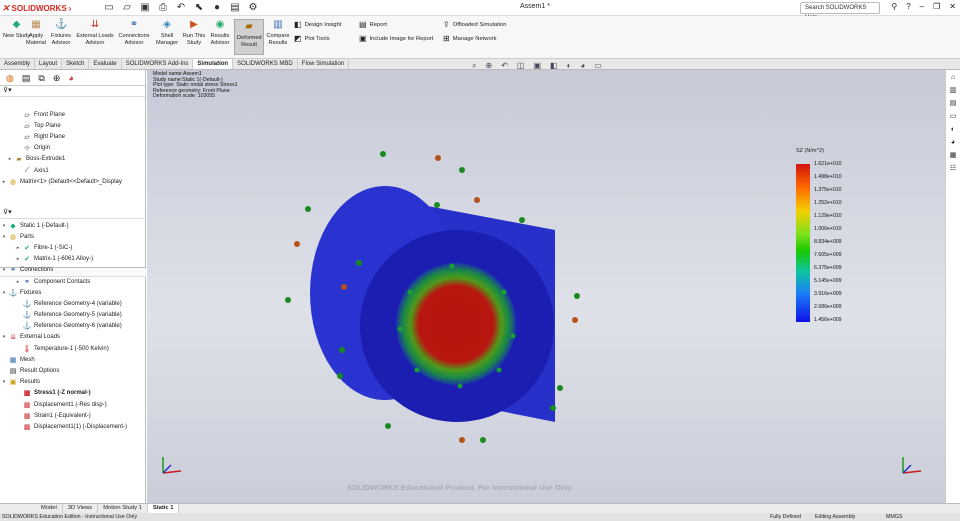 The height and width of the screenshot is (521, 960). Describe the element at coordinates (49, 64) in the screenshot. I see `tab-layout: Layout` at that location.